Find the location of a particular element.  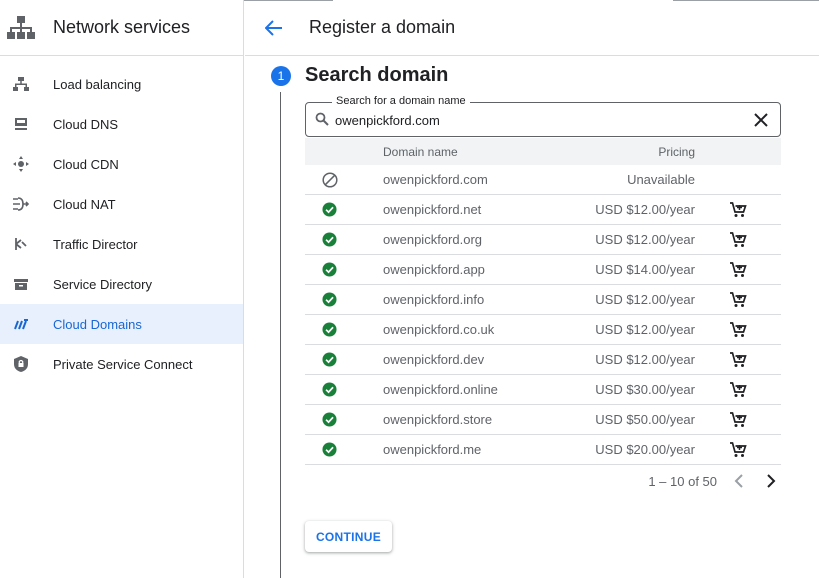

price-cell: USD $14.00/year is located at coordinates (645, 269).